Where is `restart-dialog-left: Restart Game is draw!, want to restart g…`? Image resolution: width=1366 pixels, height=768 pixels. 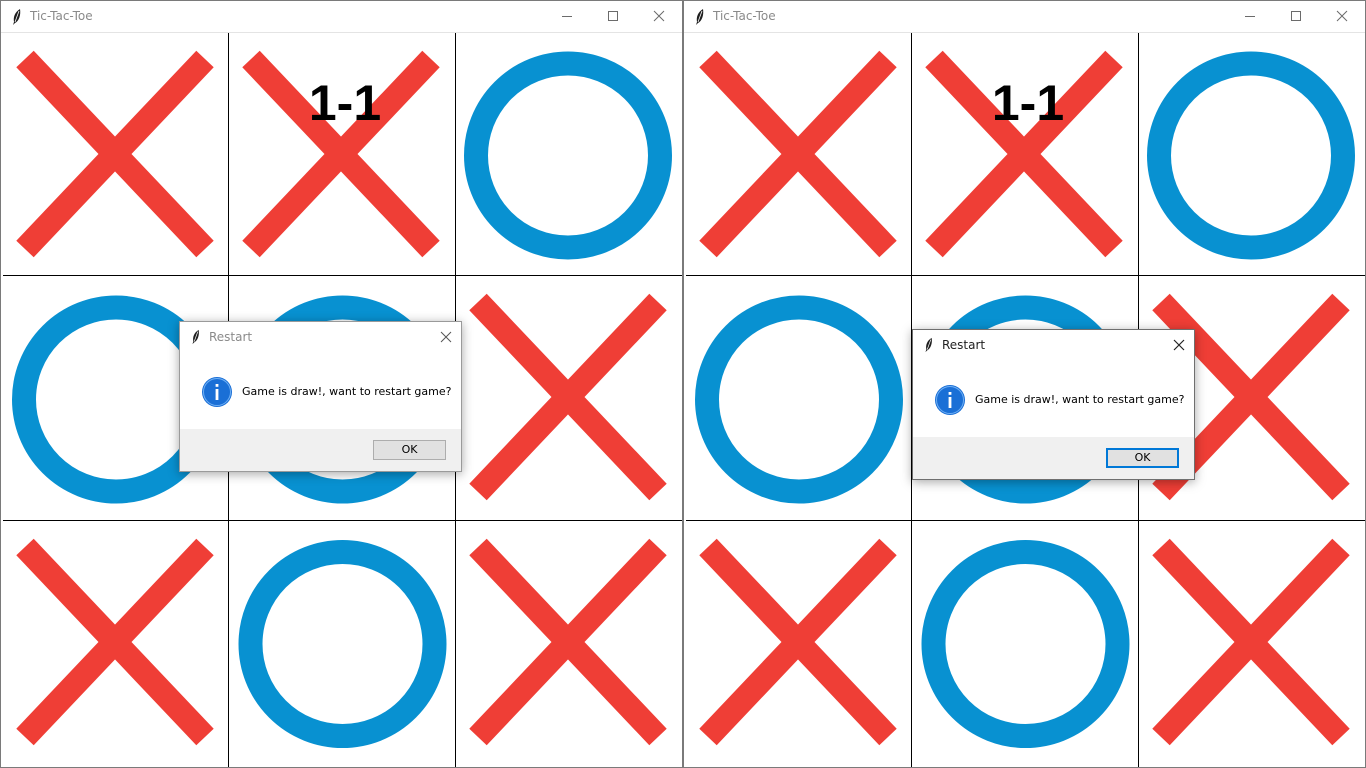 restart-dialog-left: Restart Game is draw!, want to restart g… is located at coordinates (320, 396).